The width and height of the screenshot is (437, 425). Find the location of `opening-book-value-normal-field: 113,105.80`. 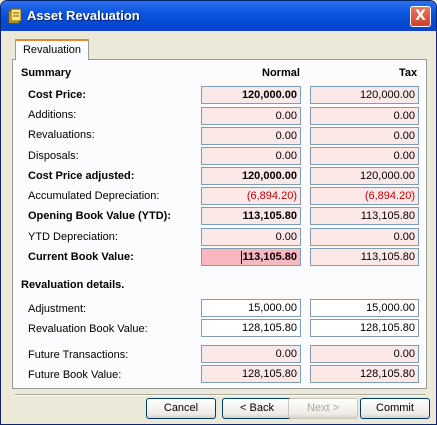

opening-book-value-normal-field: 113,105.80 is located at coordinates (251, 216).